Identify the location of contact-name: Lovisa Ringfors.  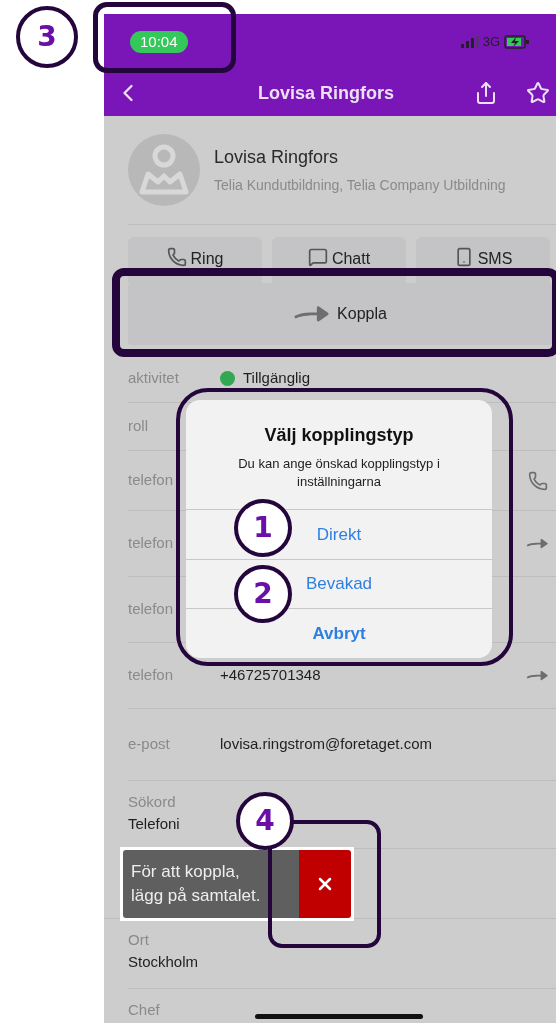
(277, 157).